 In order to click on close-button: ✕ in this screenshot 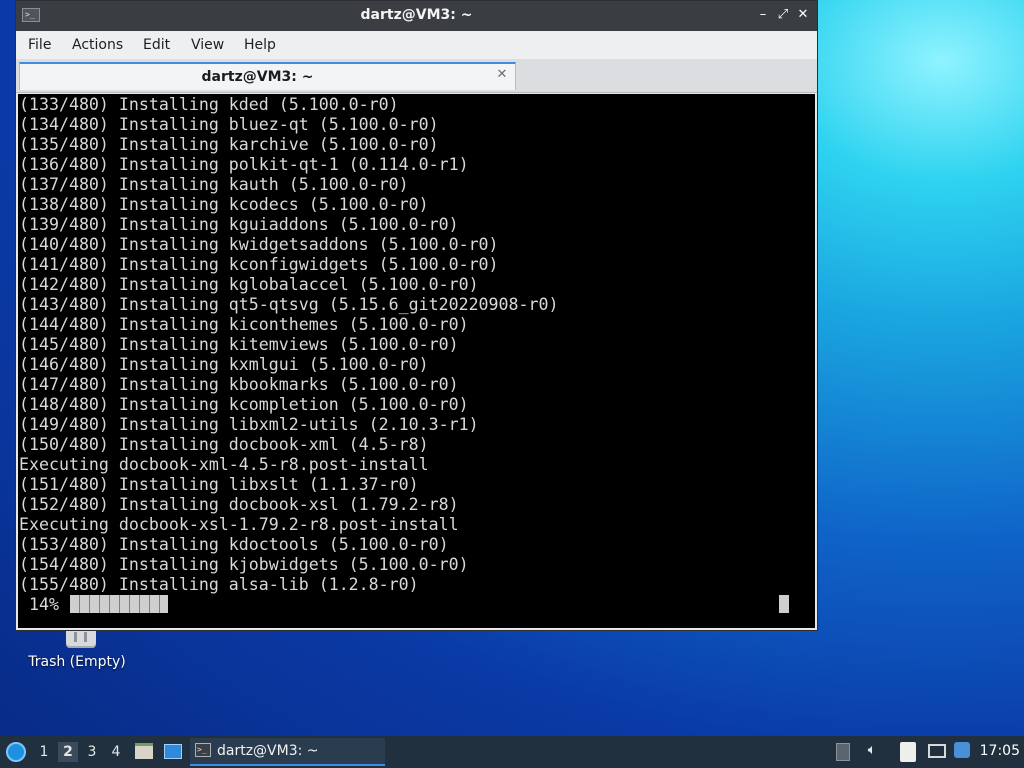, I will do `click(803, 15)`.